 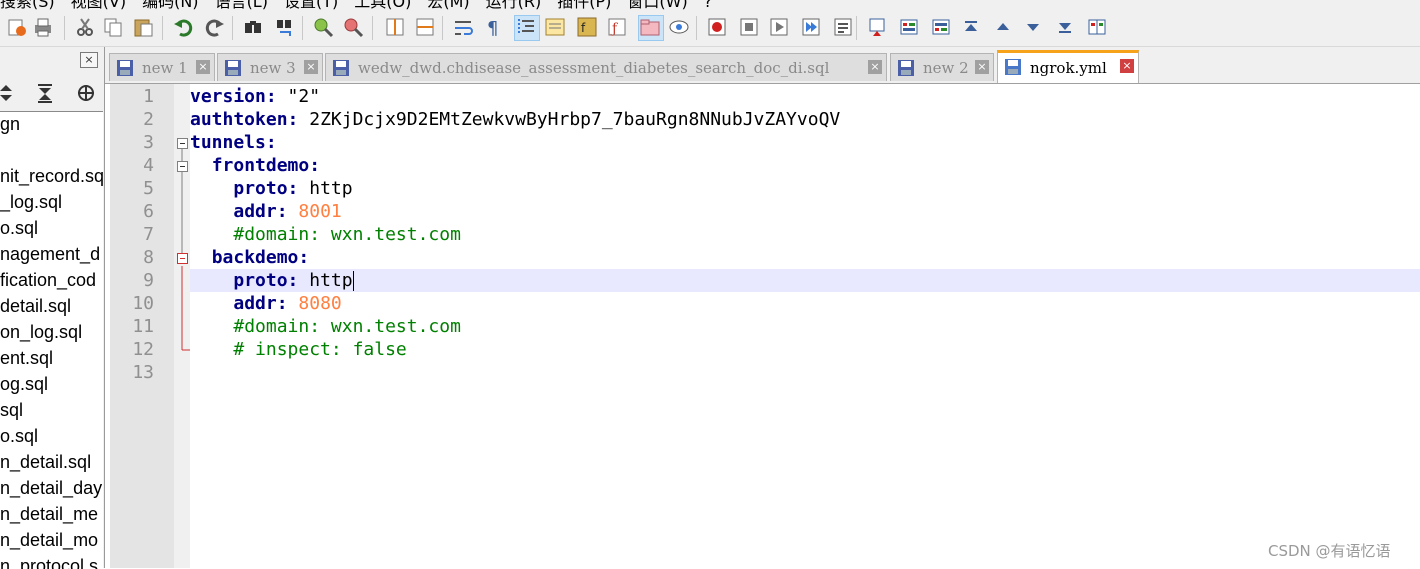 I want to click on line-number: 4, so click(x=148, y=165).